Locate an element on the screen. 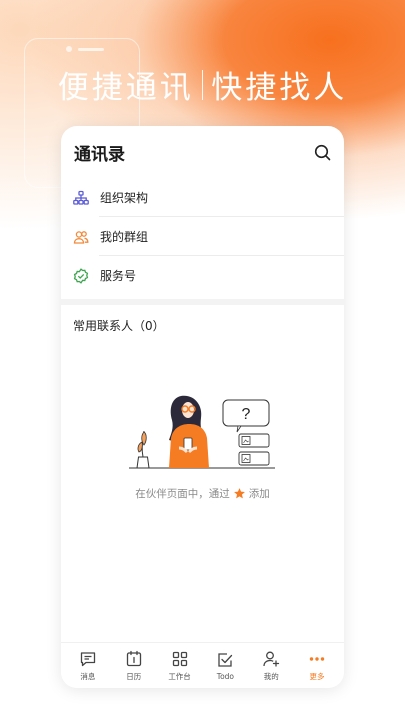 The width and height of the screenshot is (405, 720). page-title: 通讯录 is located at coordinates (99, 154).